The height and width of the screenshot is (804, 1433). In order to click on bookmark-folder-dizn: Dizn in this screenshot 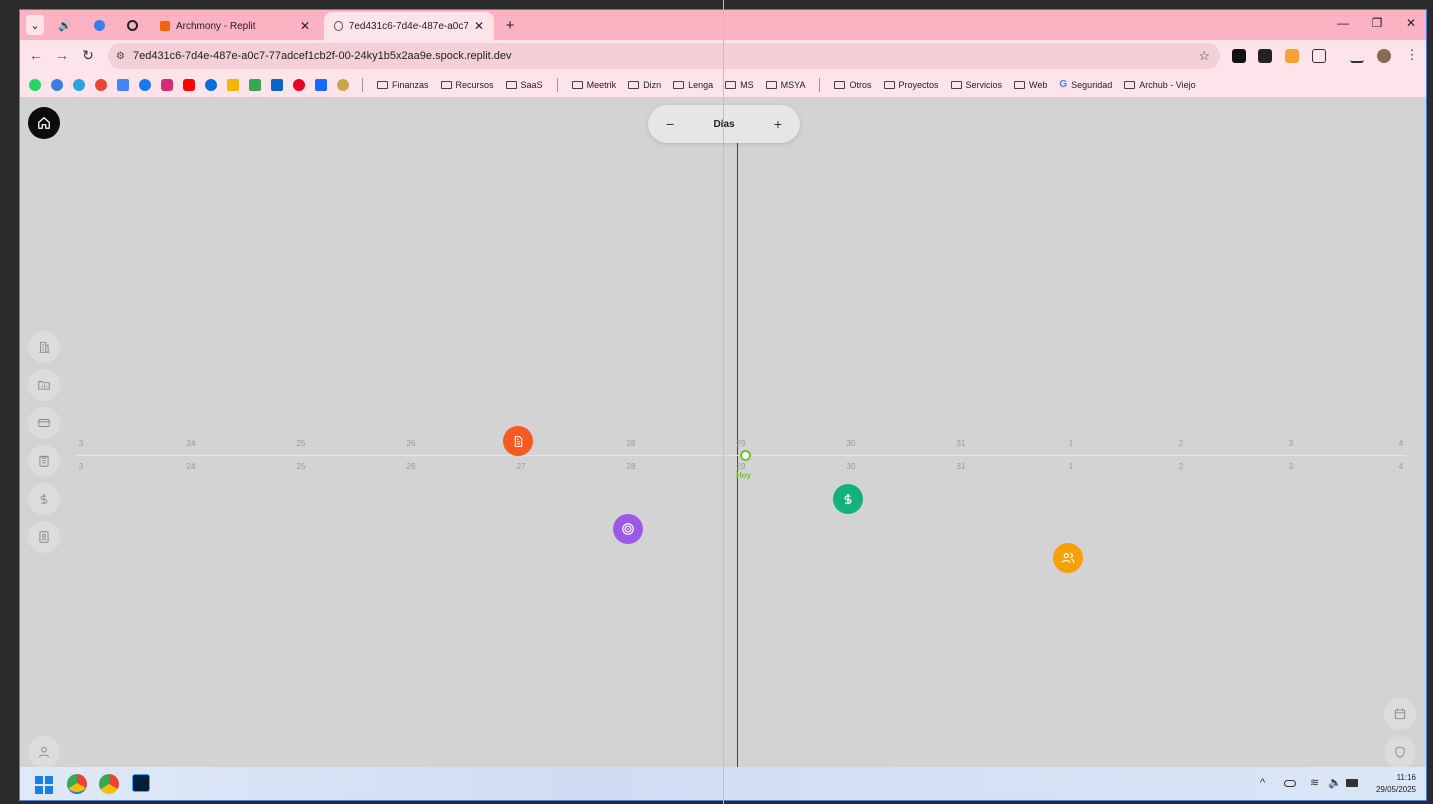, I will do `click(644, 85)`.